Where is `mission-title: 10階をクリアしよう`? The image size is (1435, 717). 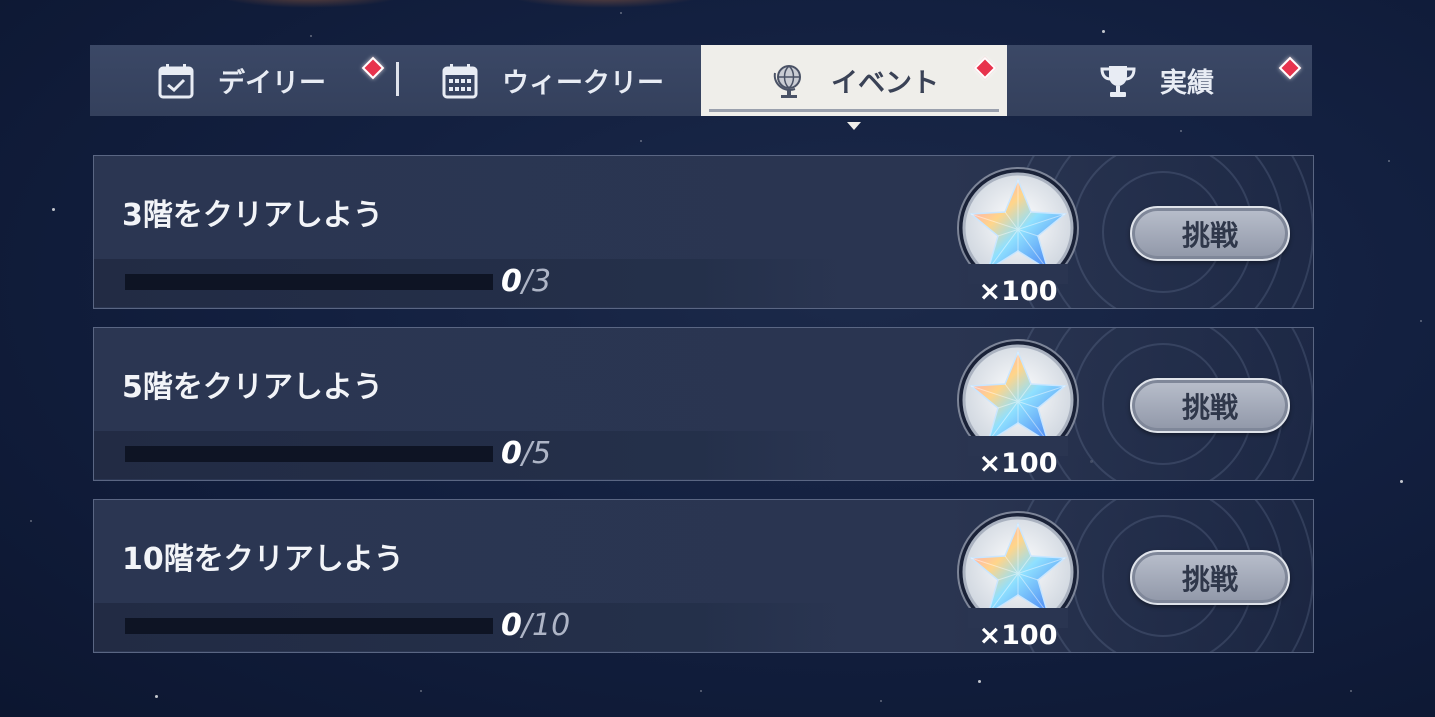 mission-title: 10階をクリアしよう is located at coordinates (263, 559).